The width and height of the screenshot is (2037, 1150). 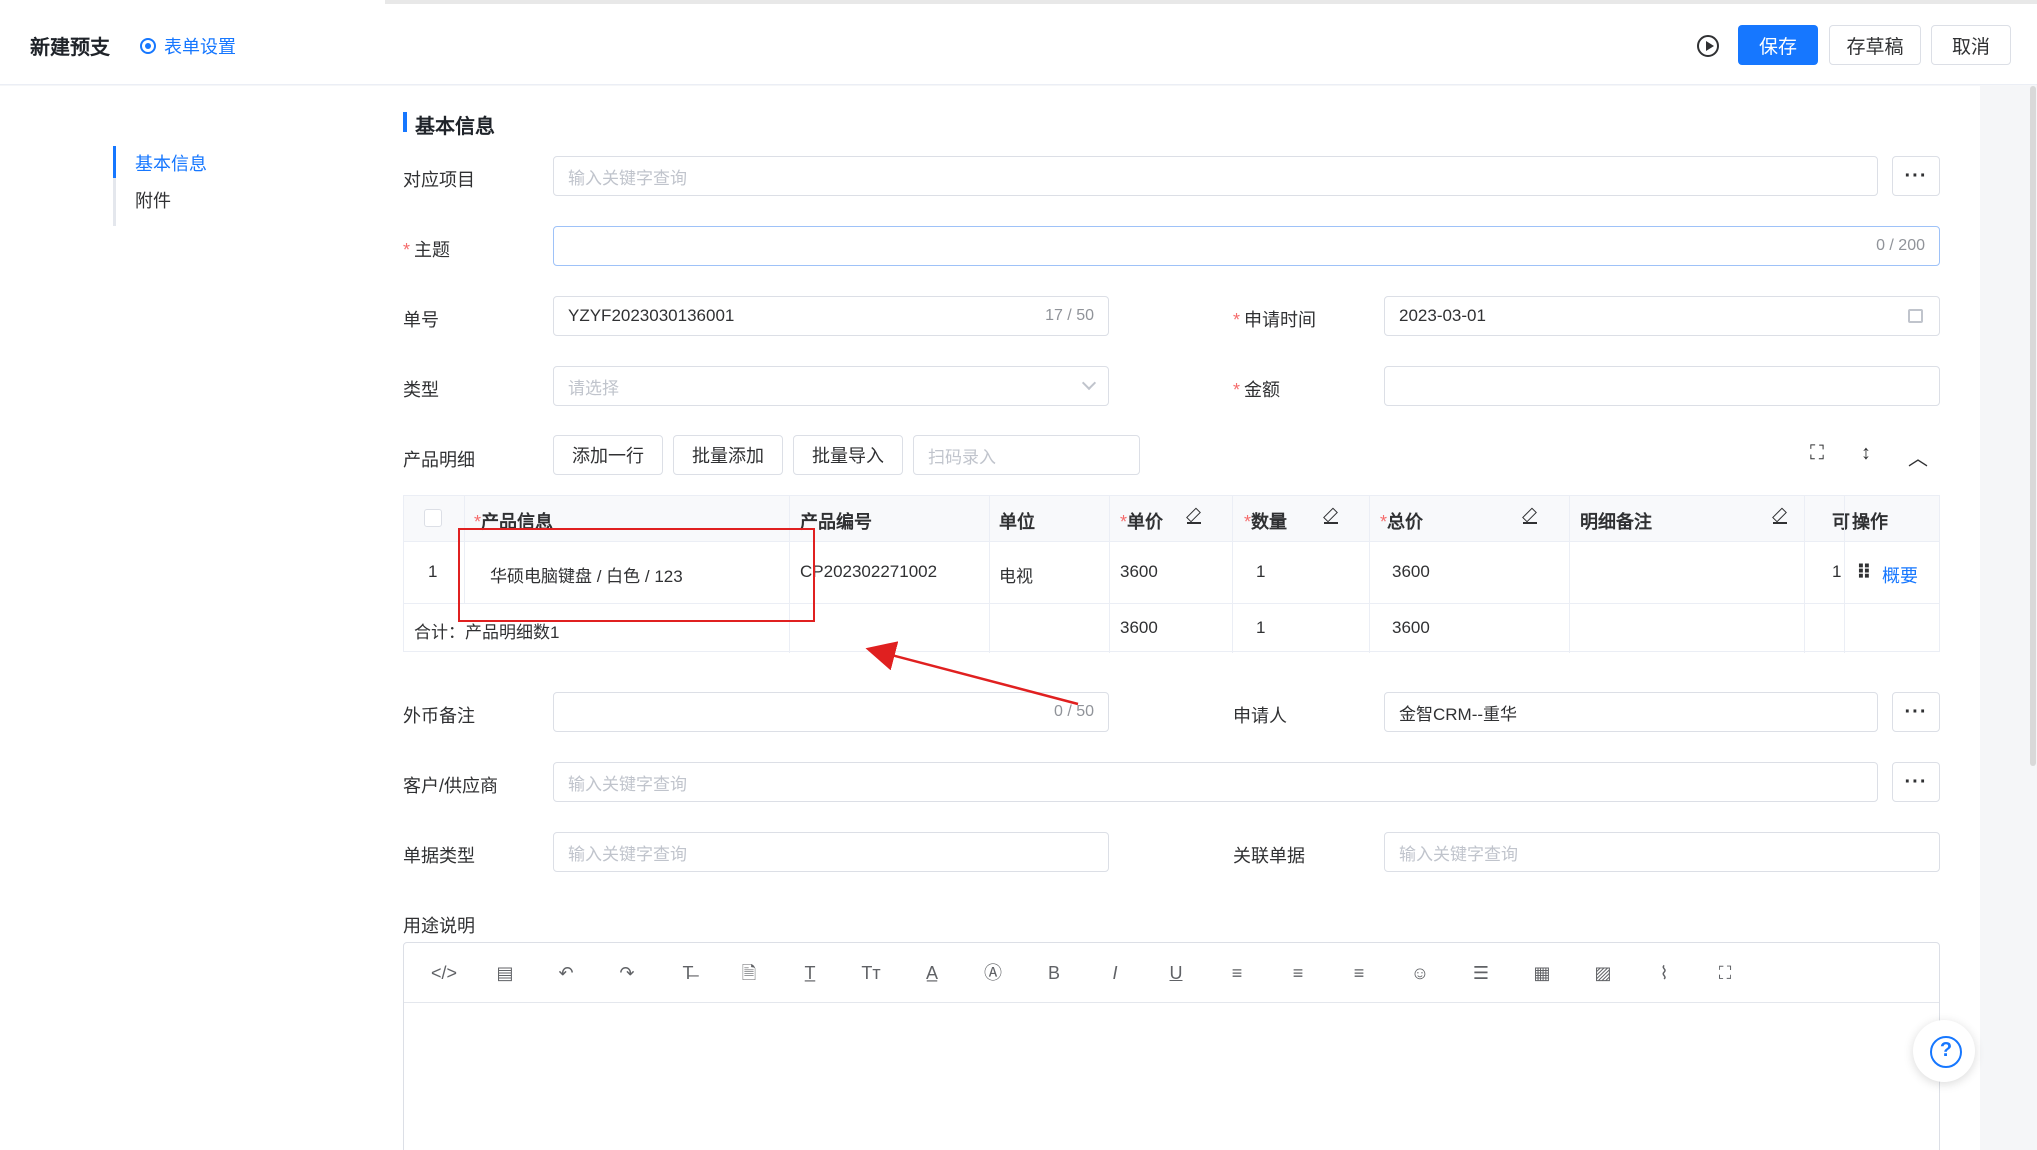 I want to click on annotation-highlight-box, so click(x=636, y=575).